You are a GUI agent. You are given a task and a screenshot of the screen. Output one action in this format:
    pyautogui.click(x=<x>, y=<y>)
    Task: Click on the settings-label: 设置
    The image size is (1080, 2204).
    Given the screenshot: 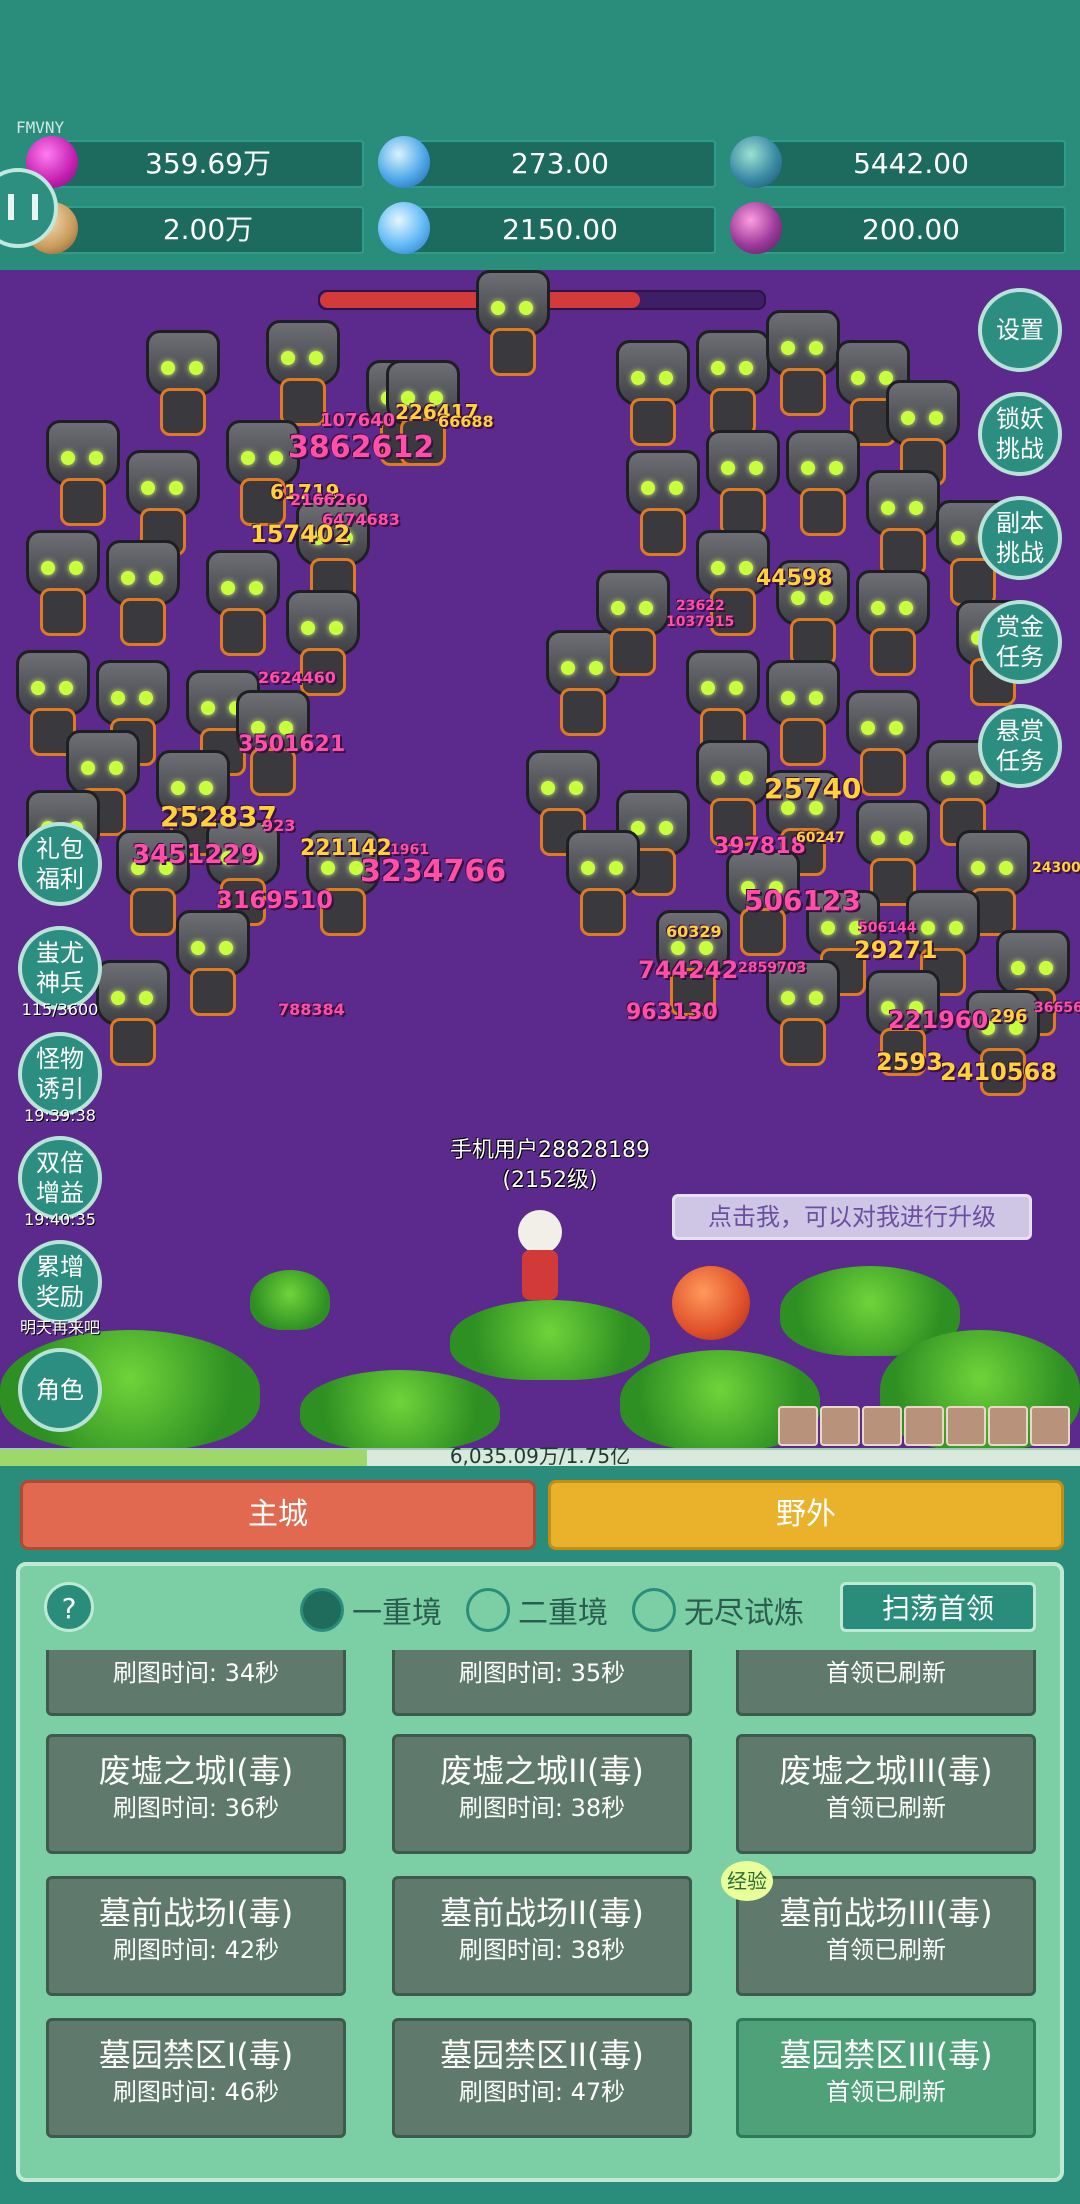 What is the action you would take?
    pyautogui.click(x=1020, y=330)
    